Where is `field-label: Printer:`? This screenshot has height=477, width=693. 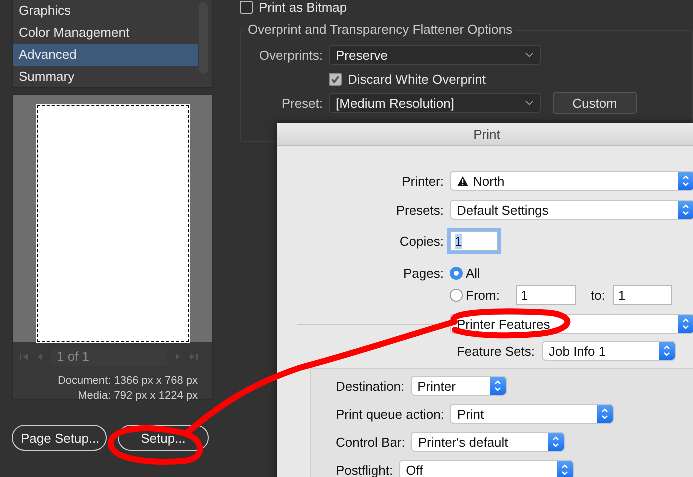 field-label: Printer: is located at coordinates (422, 181).